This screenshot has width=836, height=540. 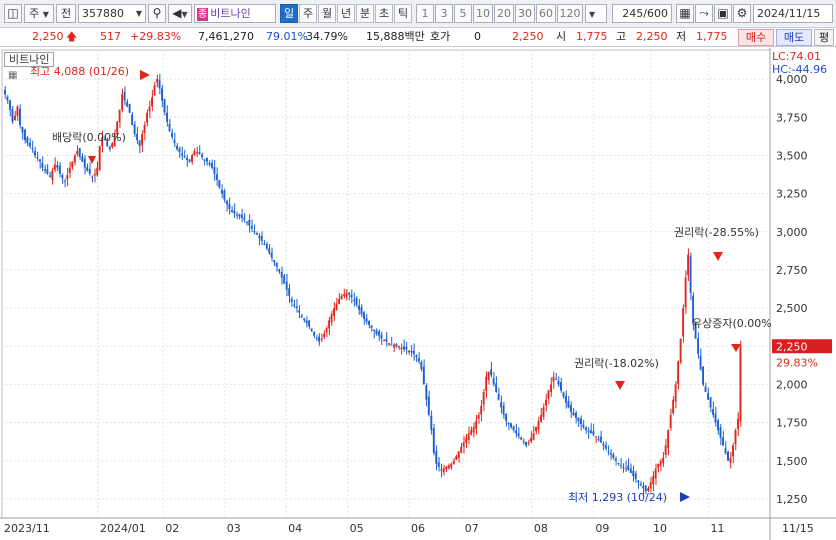 I want to click on interval-30-button: 30, so click(x=525, y=13).